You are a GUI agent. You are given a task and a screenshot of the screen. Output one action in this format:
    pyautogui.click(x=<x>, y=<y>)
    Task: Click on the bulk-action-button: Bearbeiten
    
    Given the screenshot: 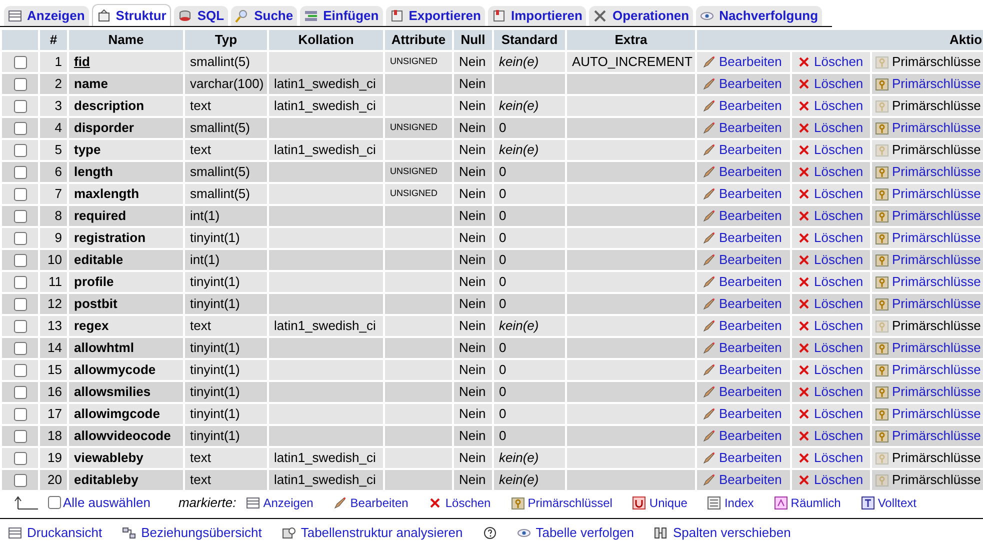 What is the action you would take?
    pyautogui.click(x=370, y=503)
    